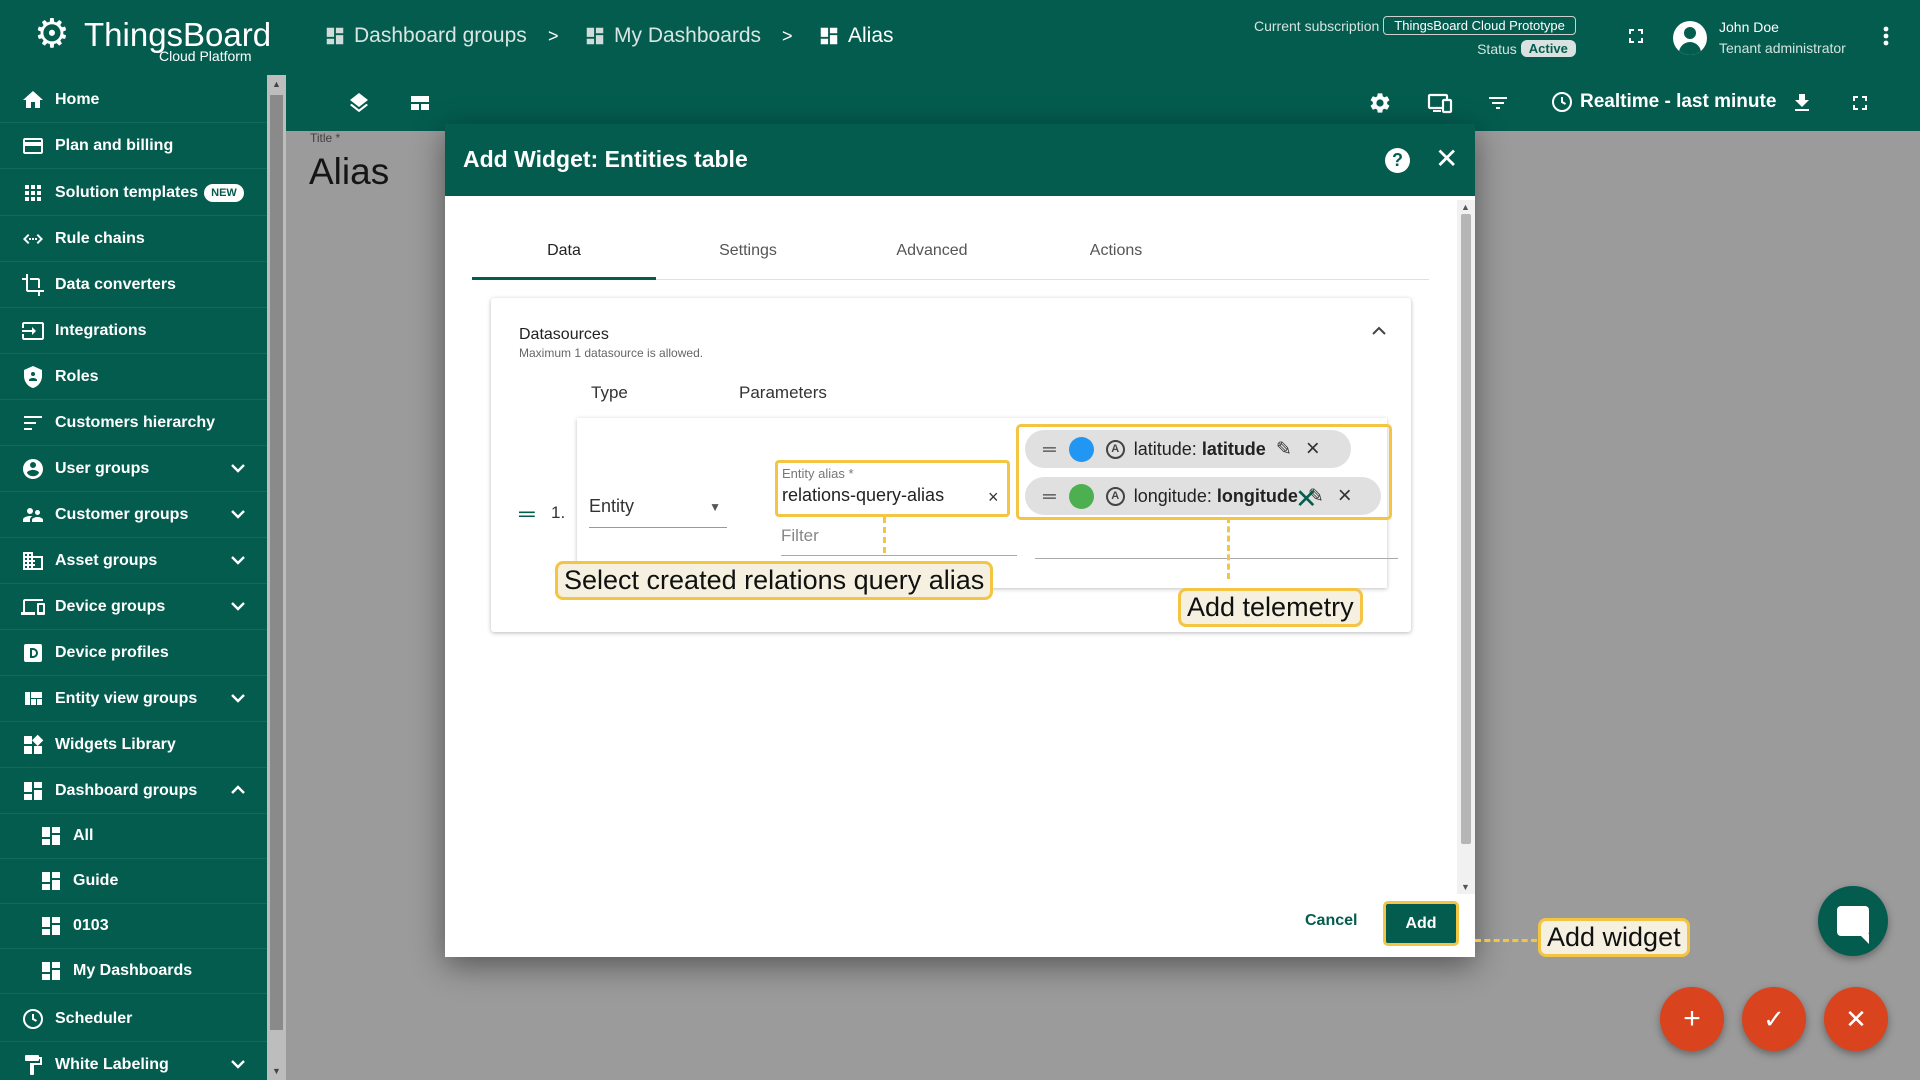 The image size is (1920, 1080). Describe the element at coordinates (1759, 38) in the screenshot. I see `user-menu: John Doe Tenant administrator` at that location.